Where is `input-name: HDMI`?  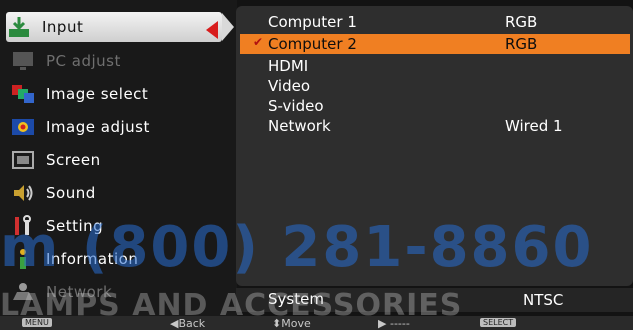 input-name: HDMI is located at coordinates (288, 66).